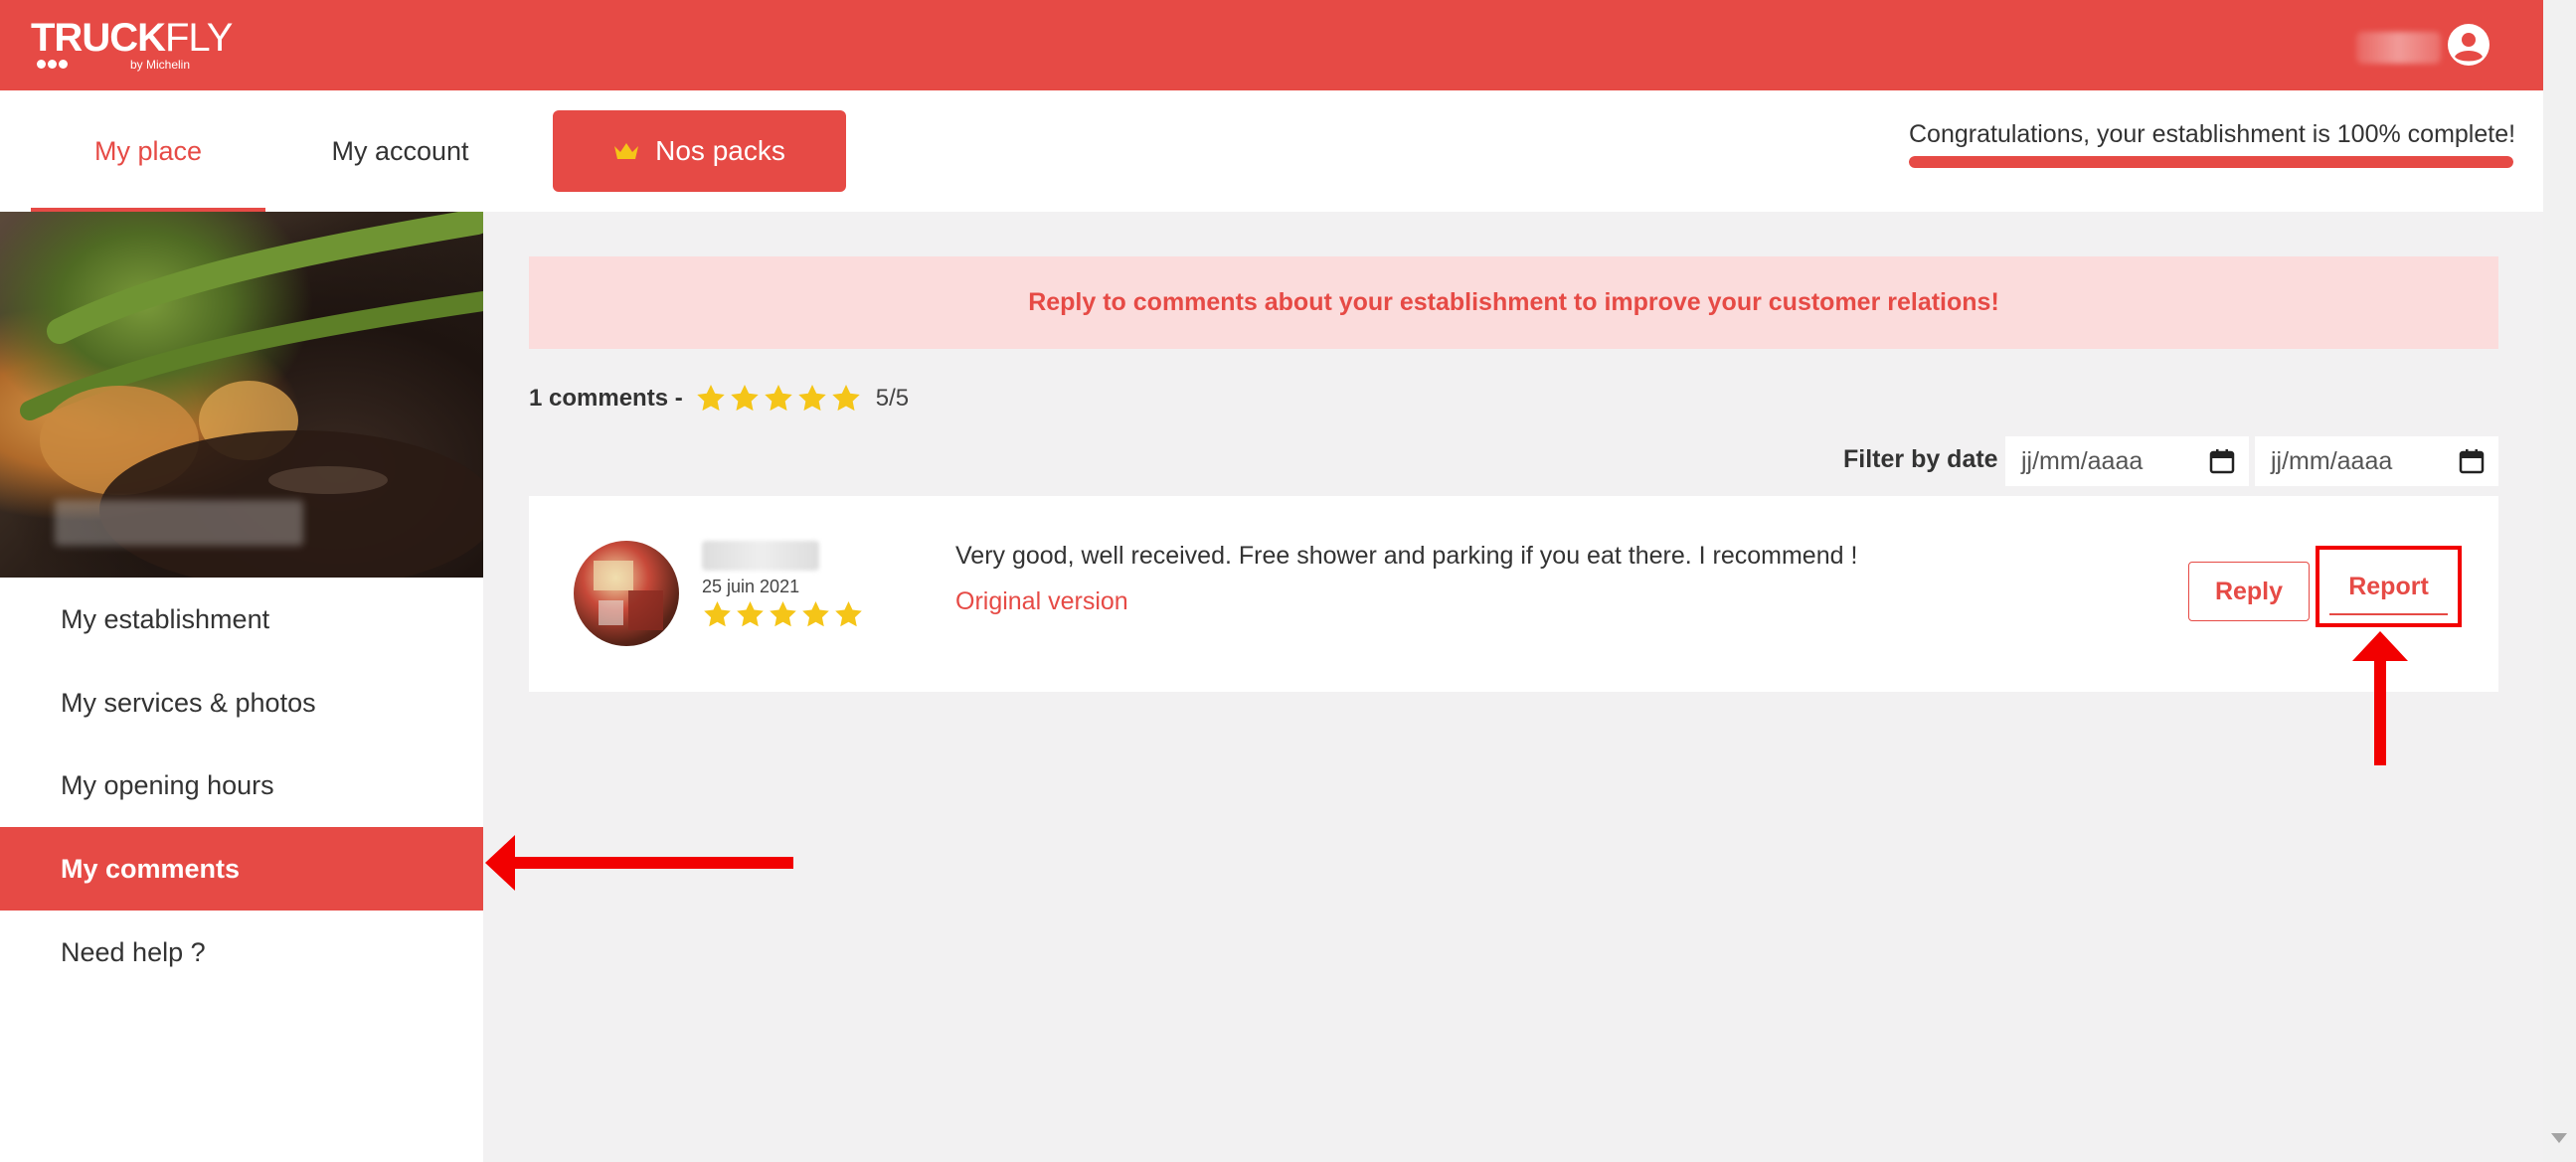 The image size is (2576, 1162). Describe the element at coordinates (2082, 460) in the screenshot. I see `date-from-placeholder: jj/mm/aaaa` at that location.